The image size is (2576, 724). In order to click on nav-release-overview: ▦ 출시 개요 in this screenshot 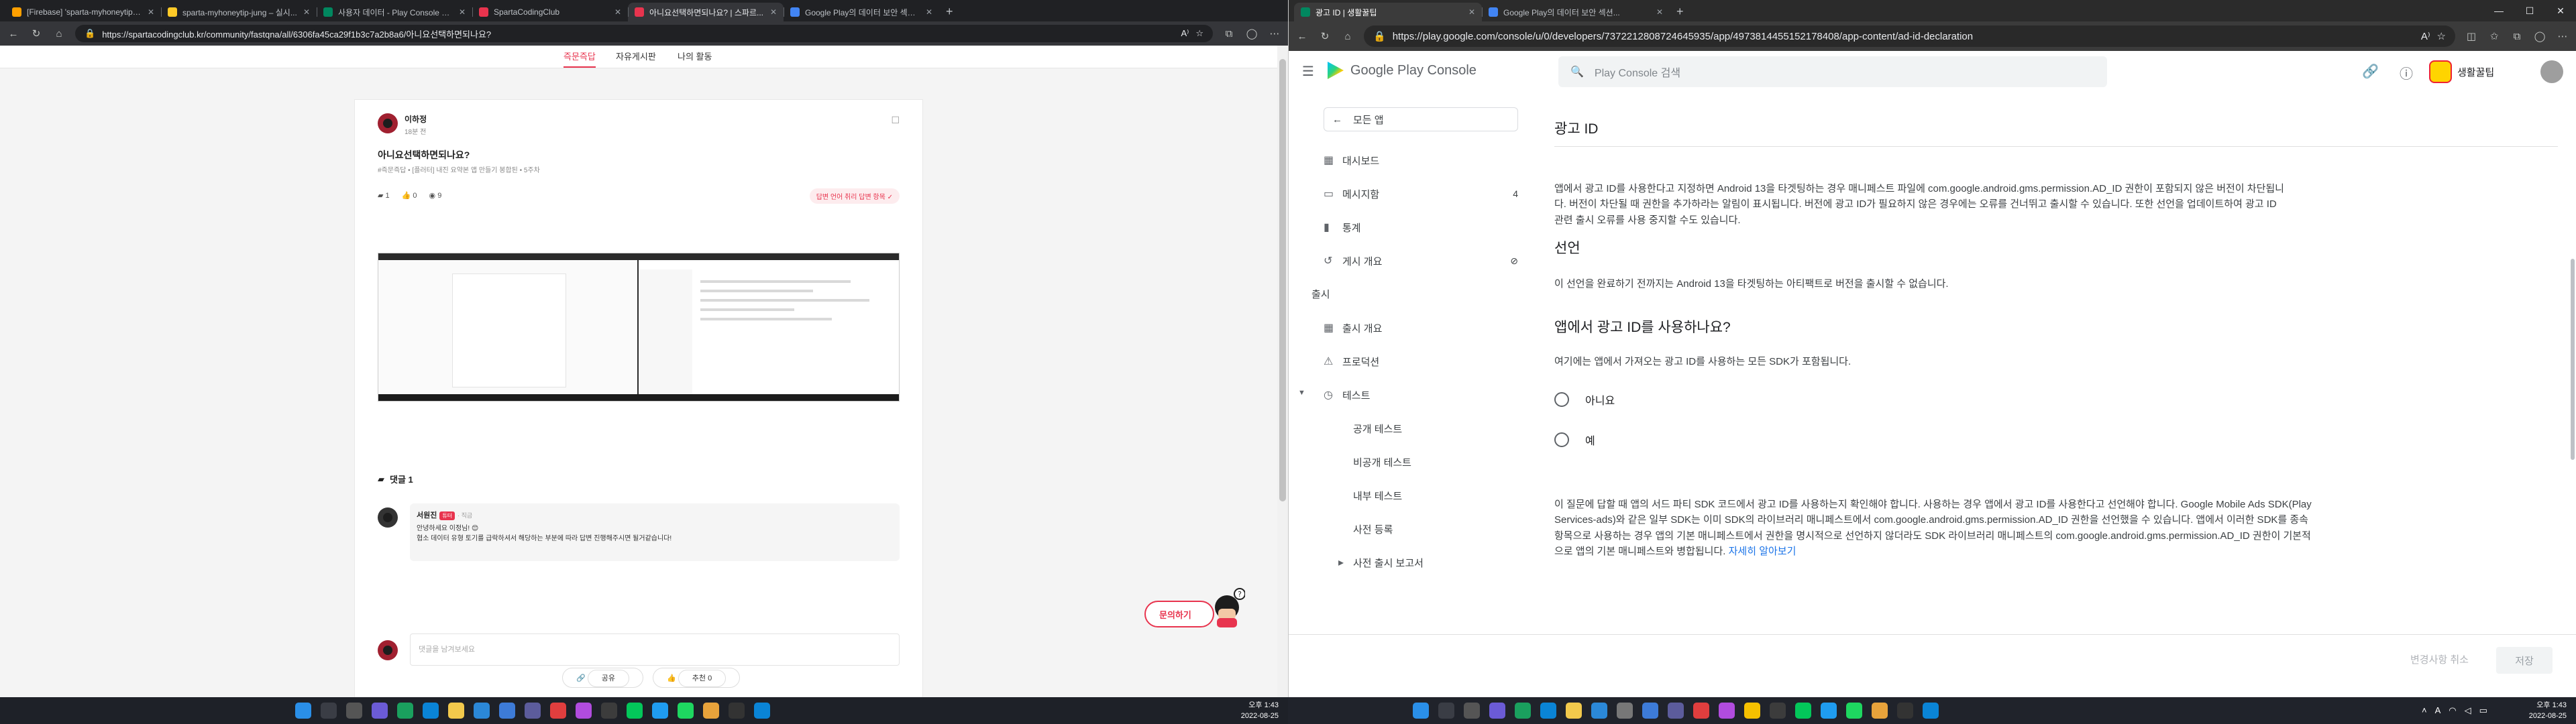, I will do `click(1421, 328)`.